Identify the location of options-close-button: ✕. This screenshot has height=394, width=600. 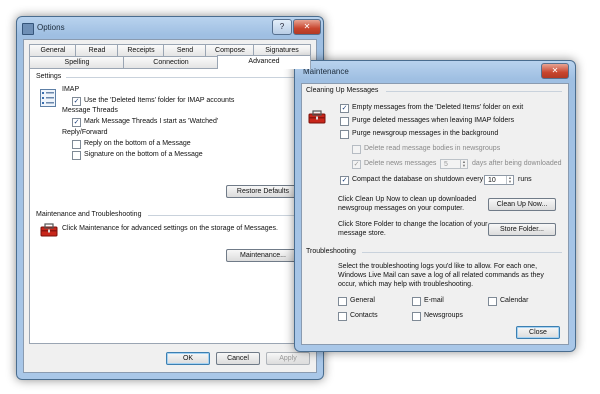
(307, 27).